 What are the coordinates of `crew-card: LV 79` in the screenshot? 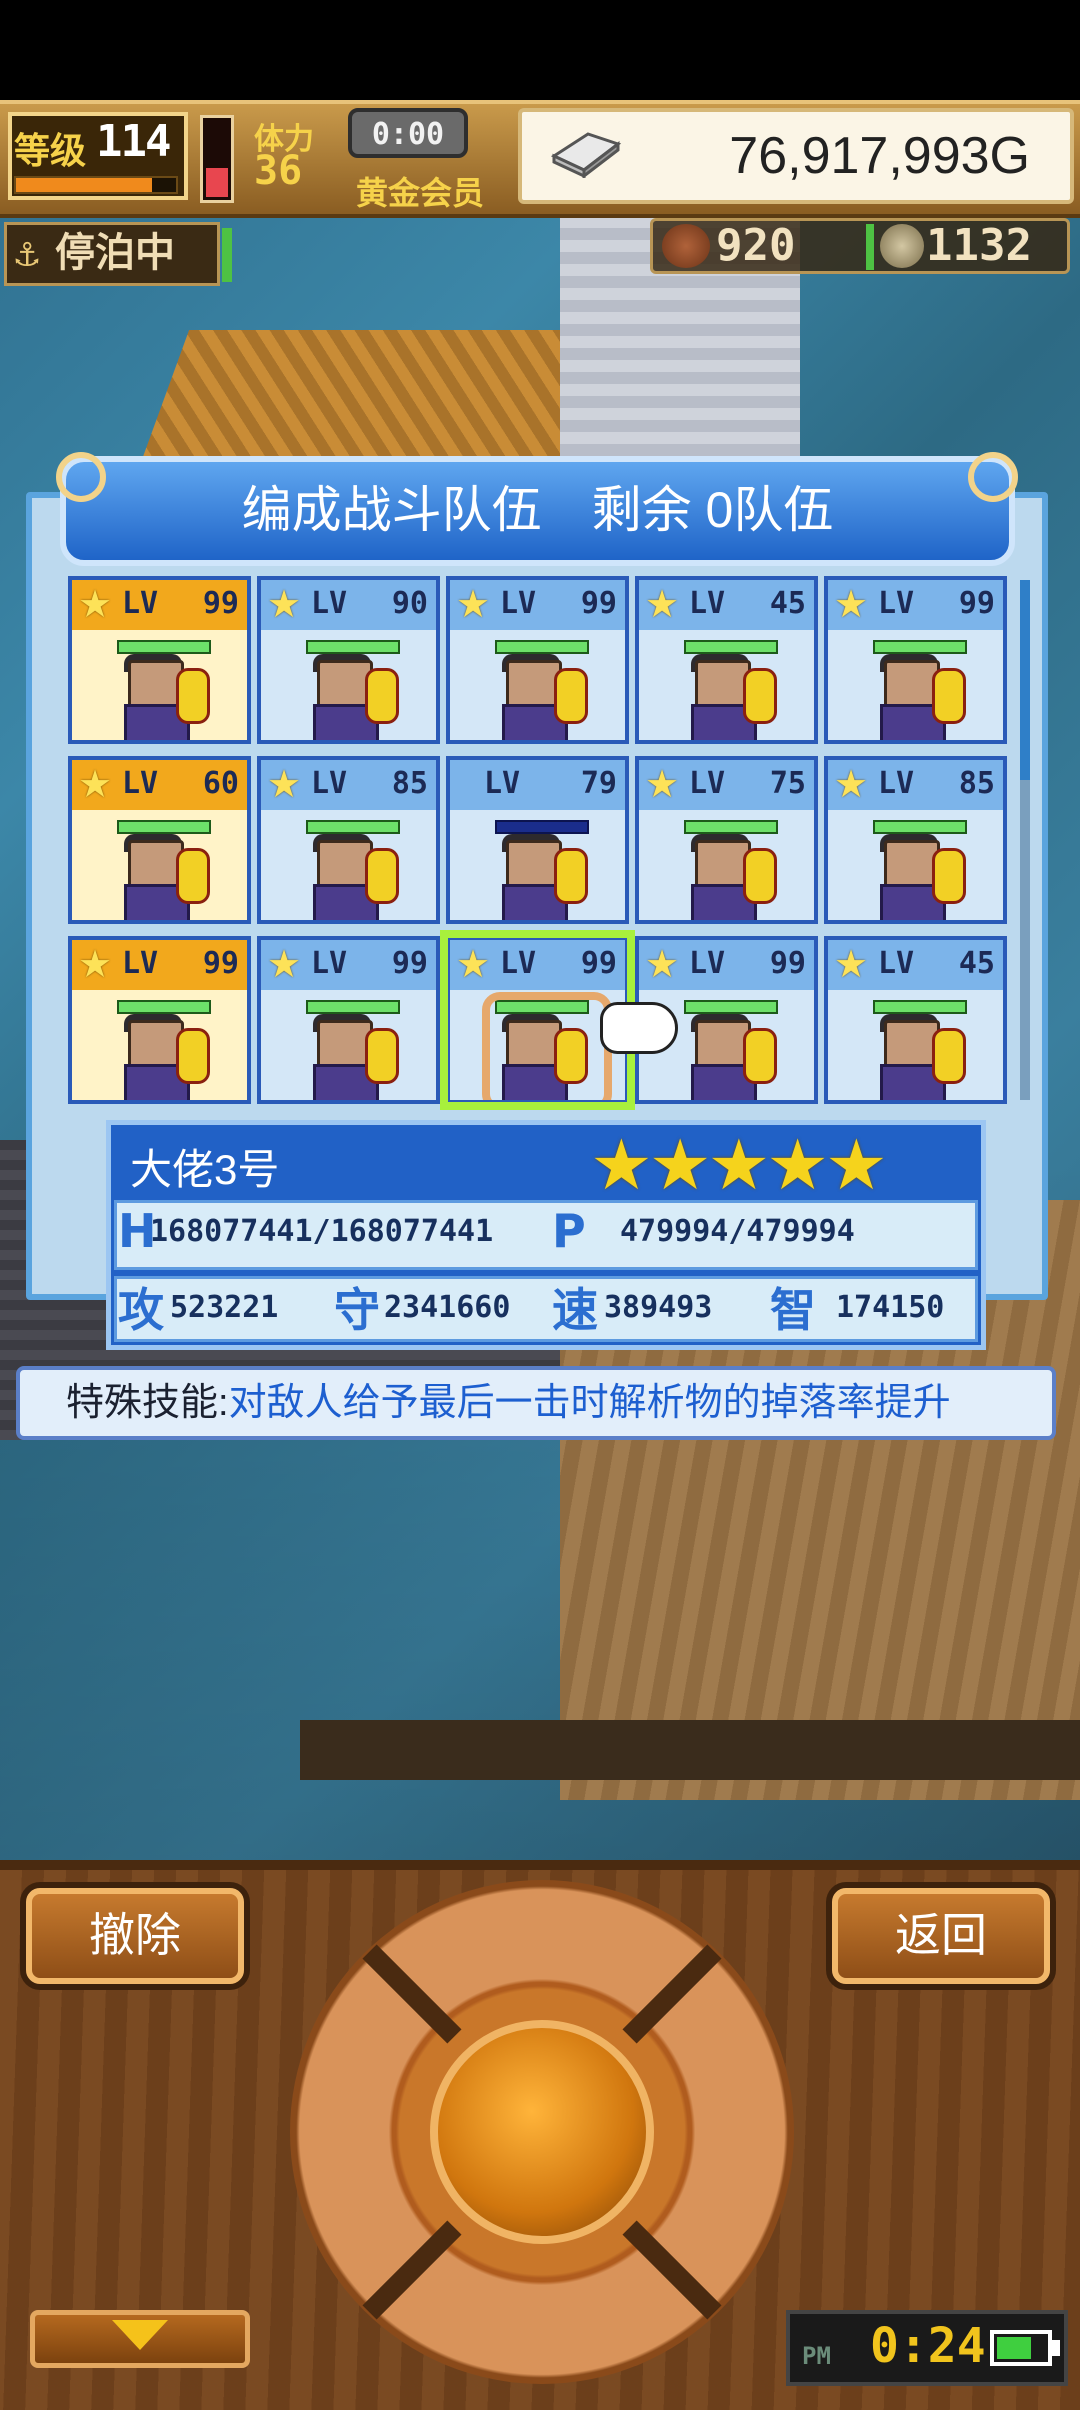 It's located at (537, 840).